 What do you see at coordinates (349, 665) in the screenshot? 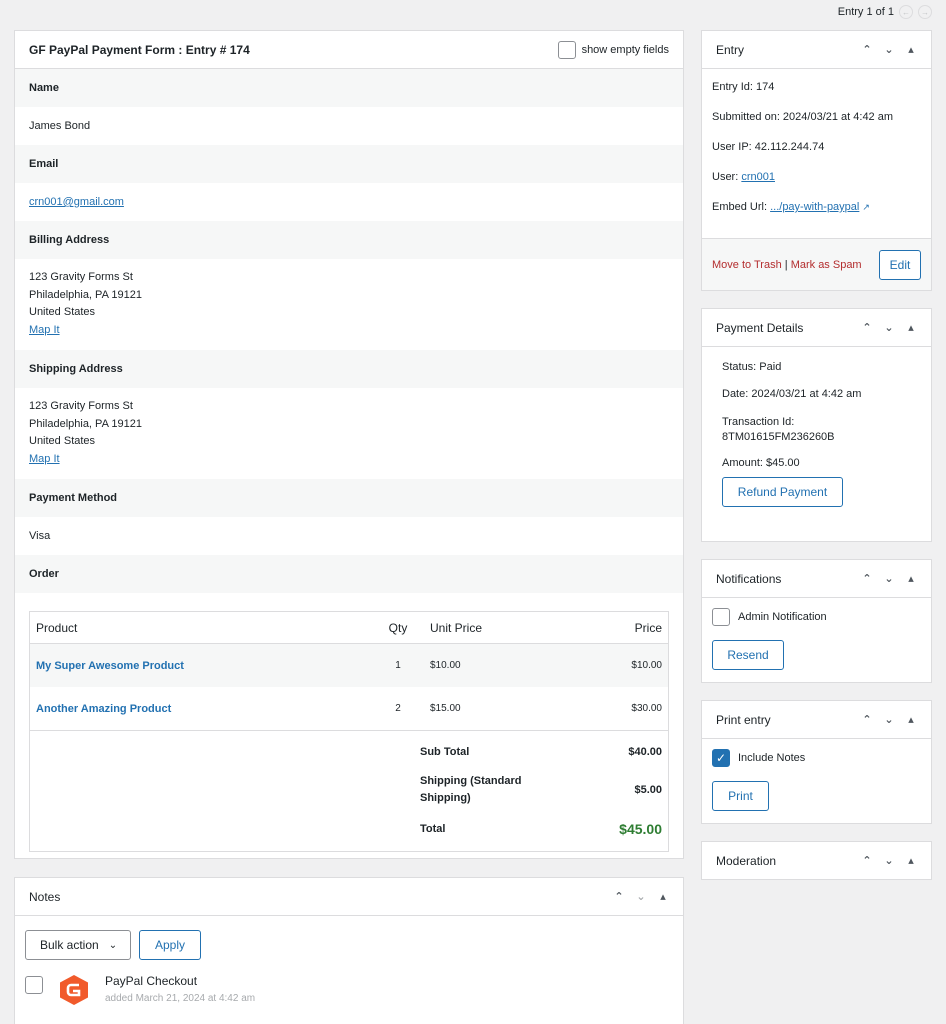
I see `table-row: My Super Awesome Product 1 $10.00 $10.00` at bounding box center [349, 665].